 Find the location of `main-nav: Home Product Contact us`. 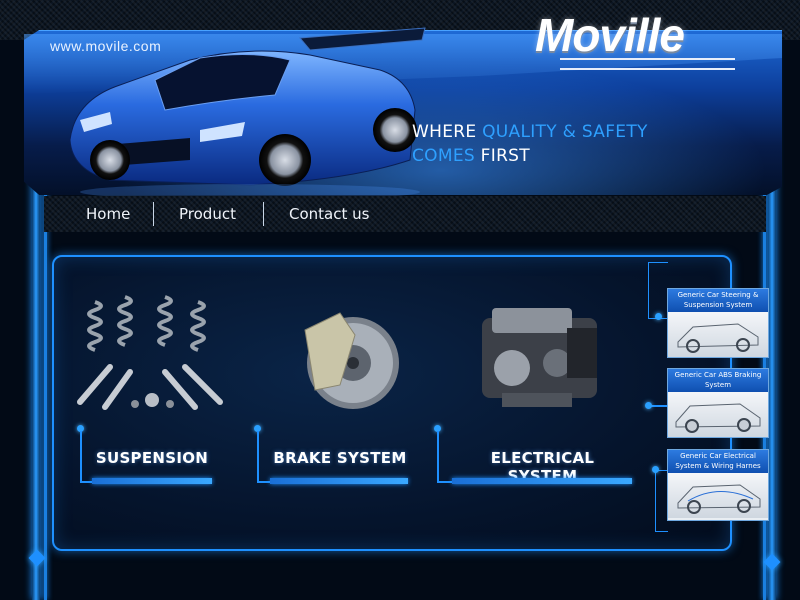

main-nav: Home Product Contact us is located at coordinates (405, 214).